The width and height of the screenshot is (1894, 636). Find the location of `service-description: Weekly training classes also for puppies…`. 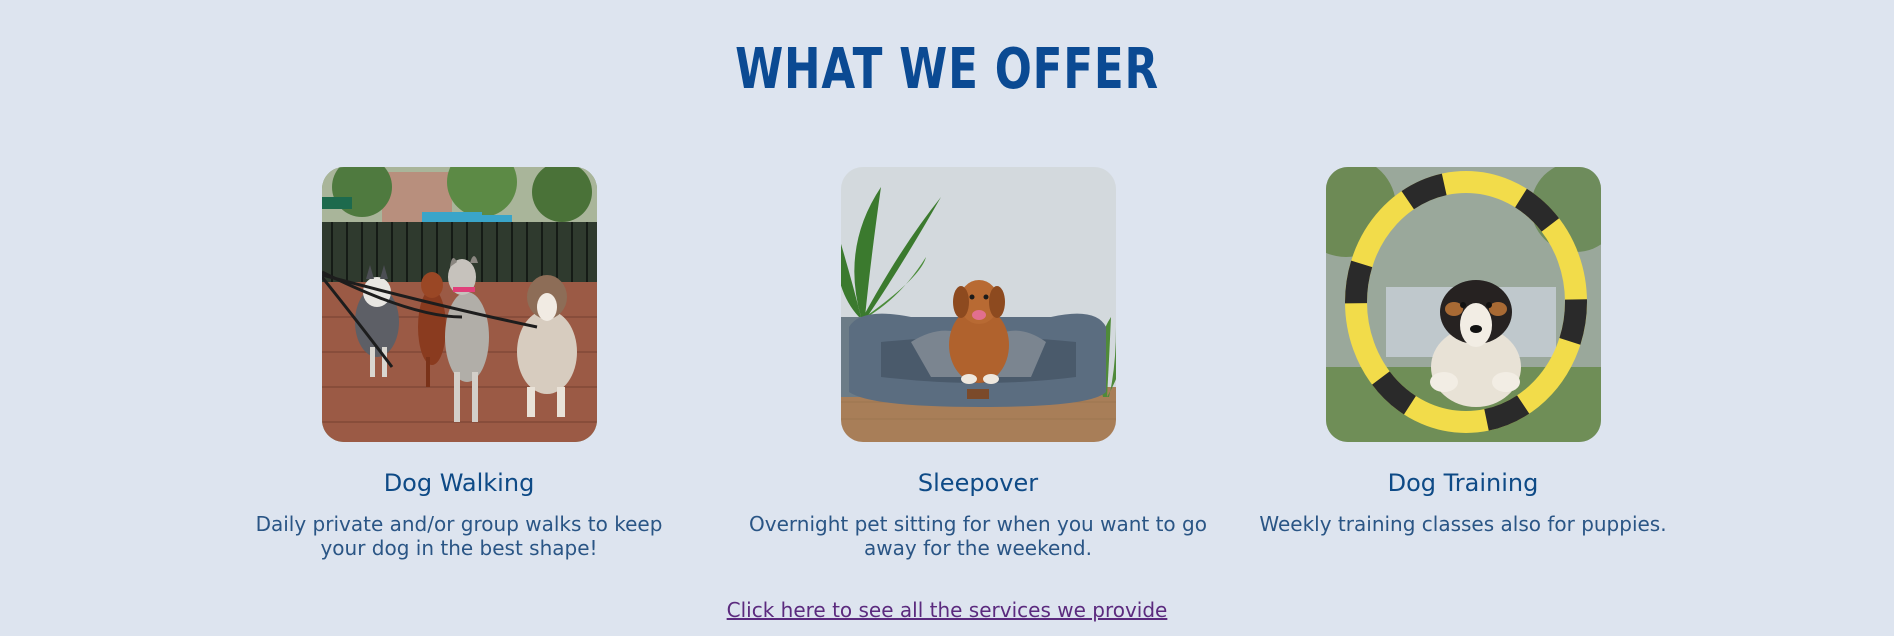

service-description: Weekly training classes also for puppies… is located at coordinates (1463, 524).